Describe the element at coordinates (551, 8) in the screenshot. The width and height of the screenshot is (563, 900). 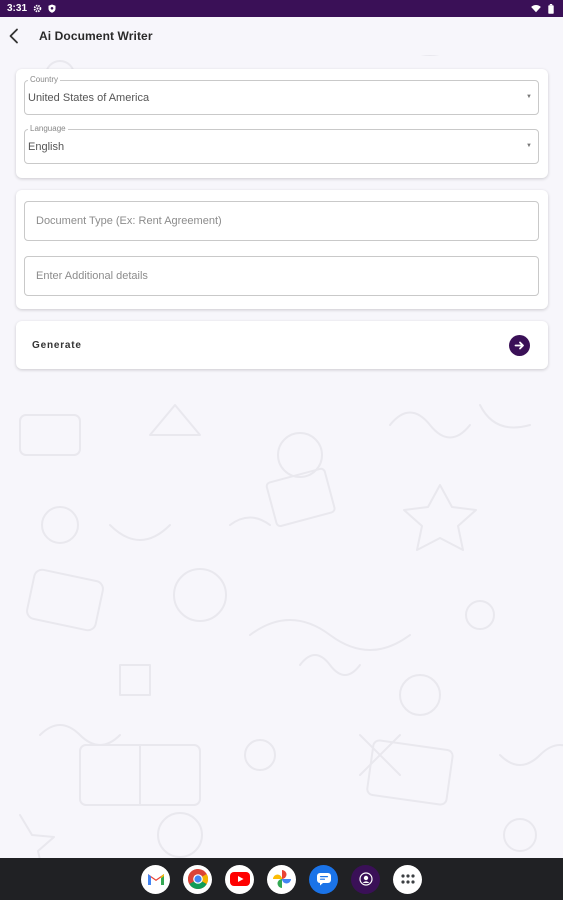
I see `battery-icon` at that location.